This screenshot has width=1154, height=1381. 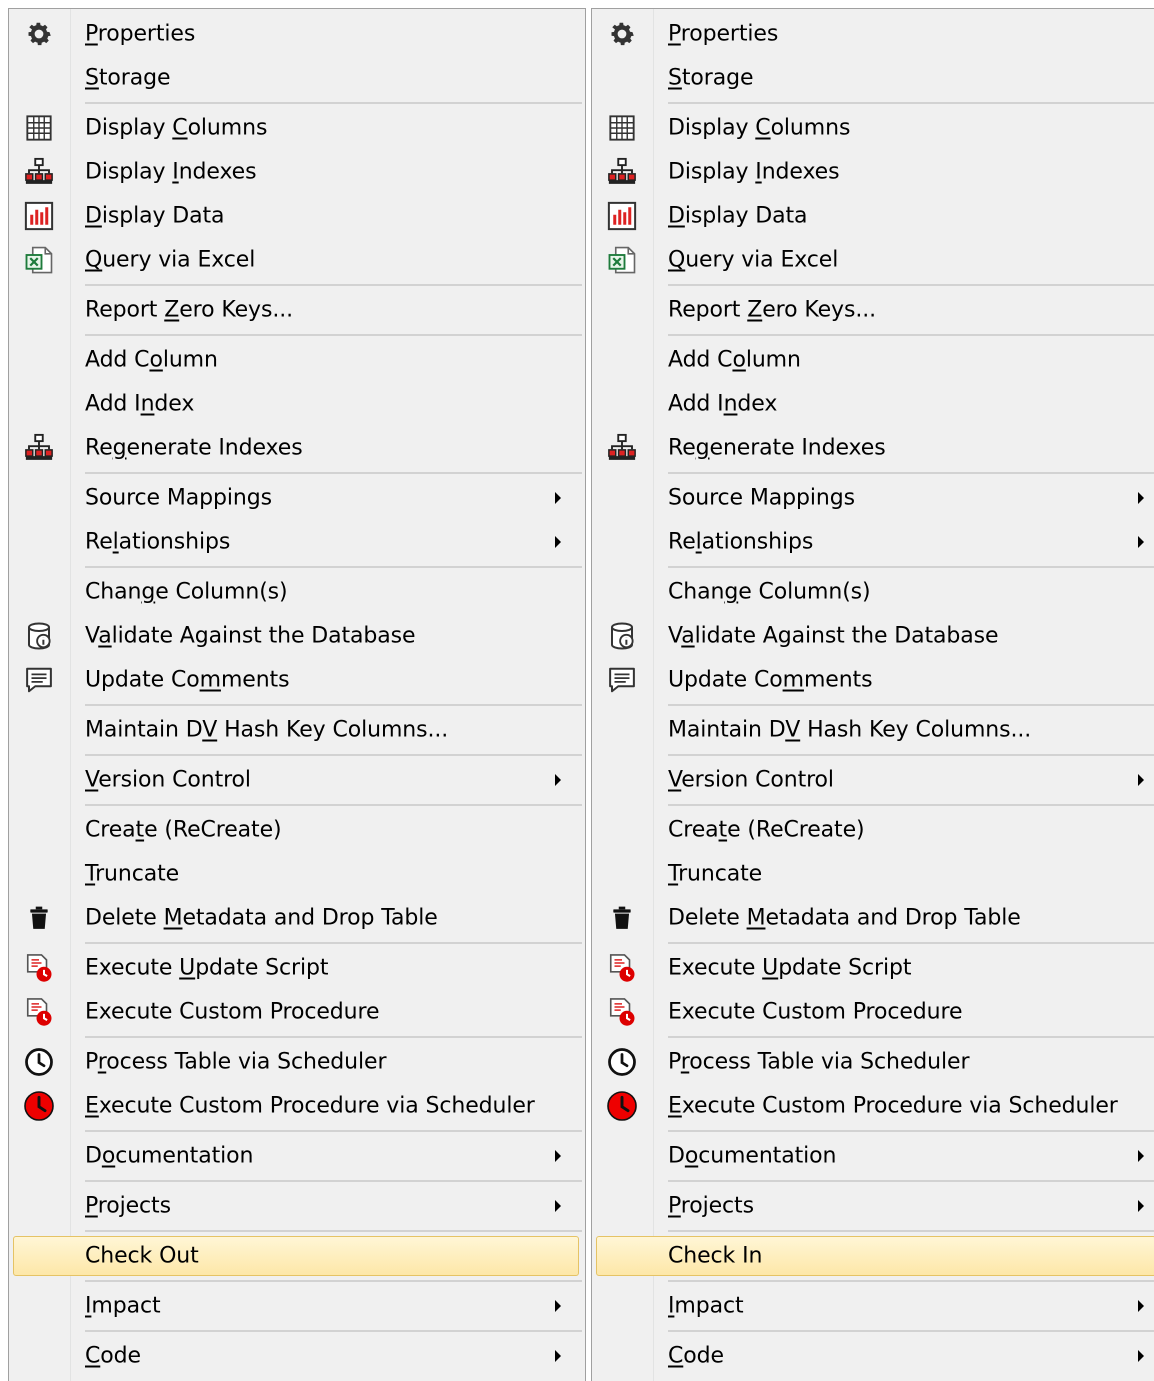 What do you see at coordinates (717, 1206) in the screenshot?
I see `label-text: rojects` at bounding box center [717, 1206].